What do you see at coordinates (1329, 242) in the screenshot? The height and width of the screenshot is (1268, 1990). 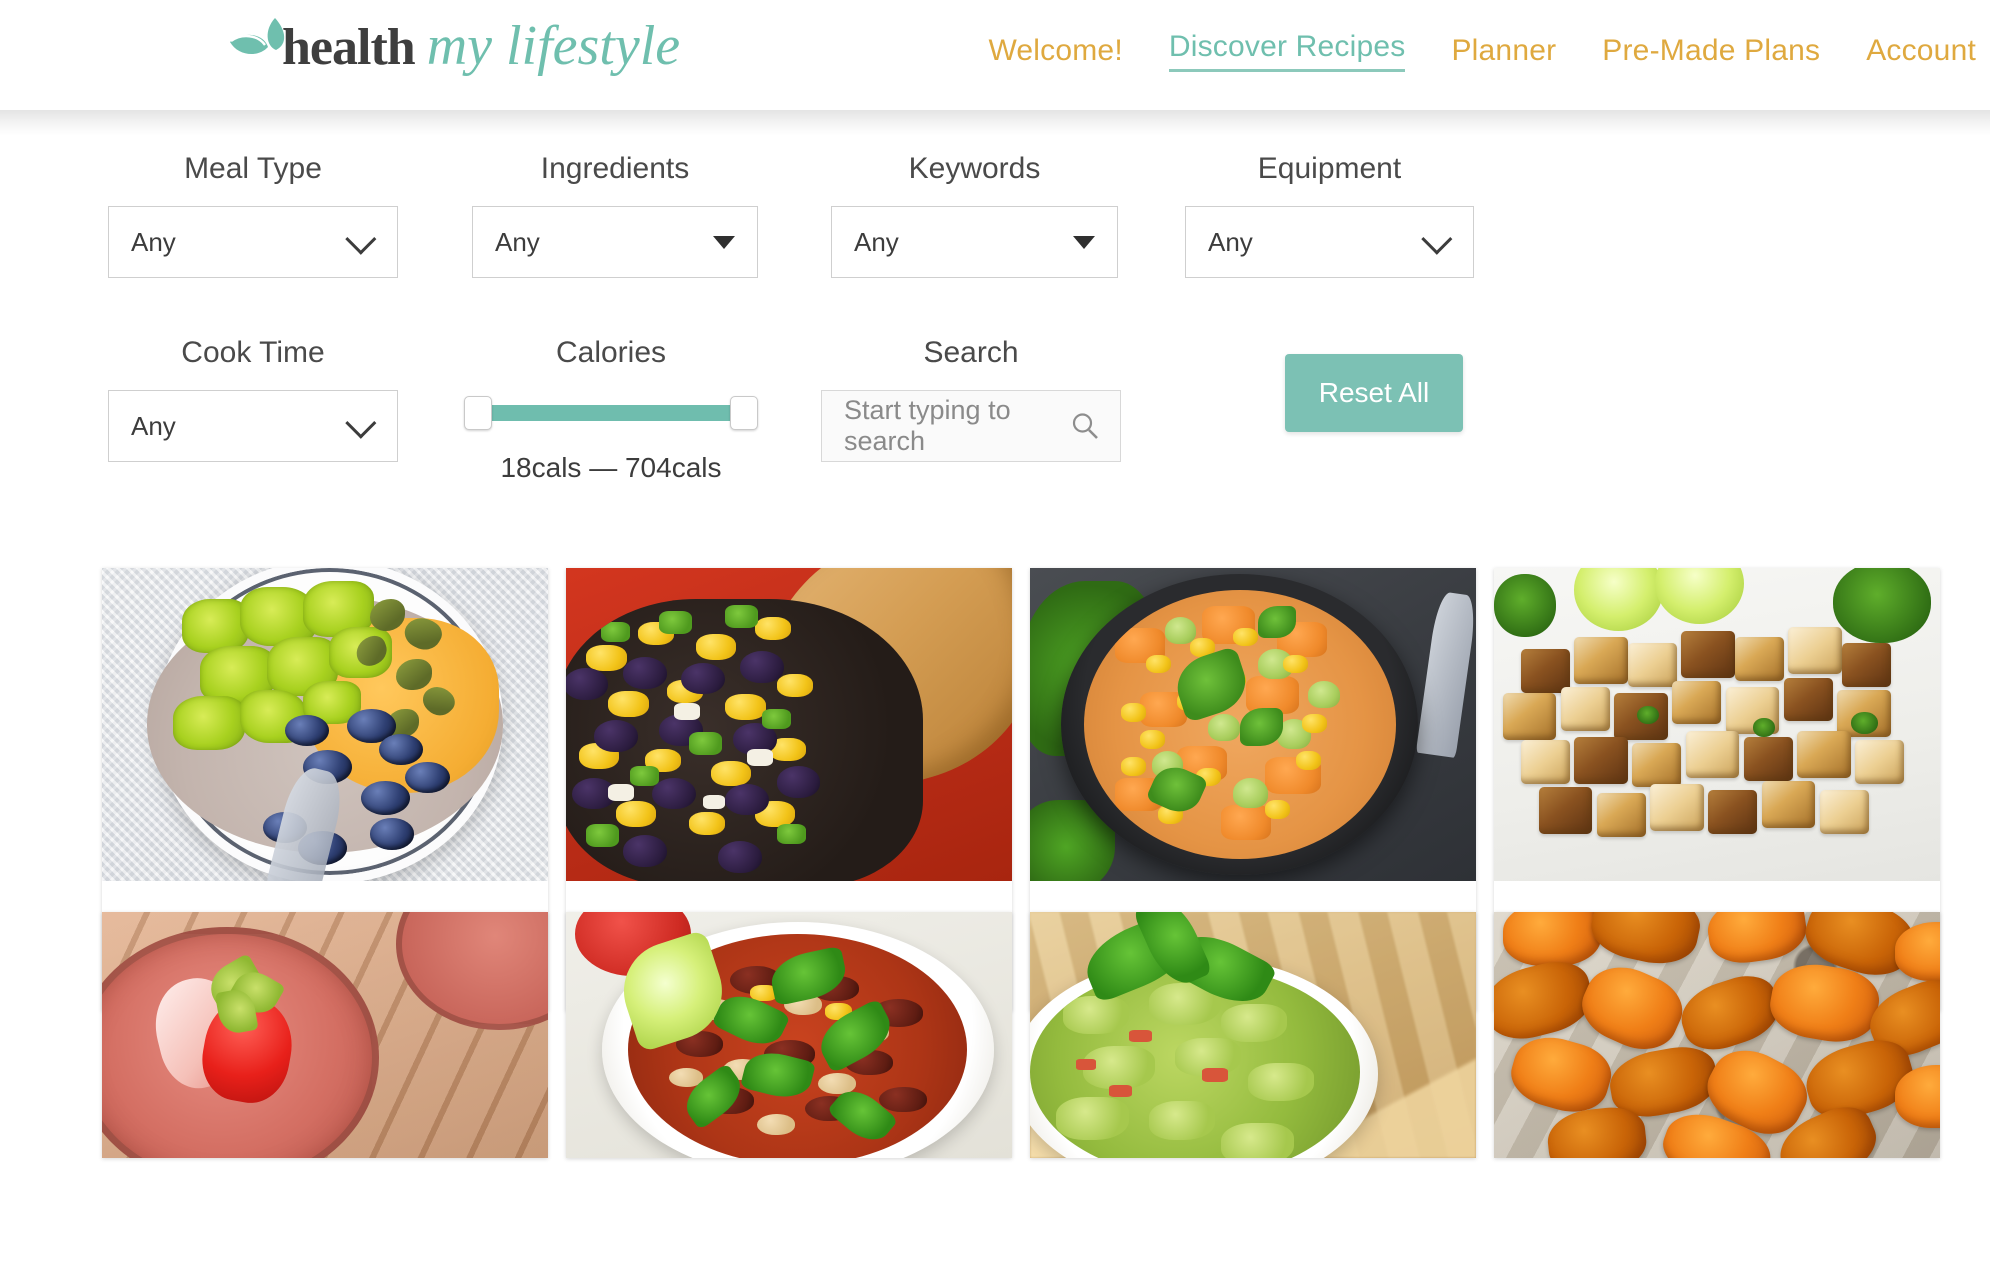 I see `equipment-select: Any` at bounding box center [1329, 242].